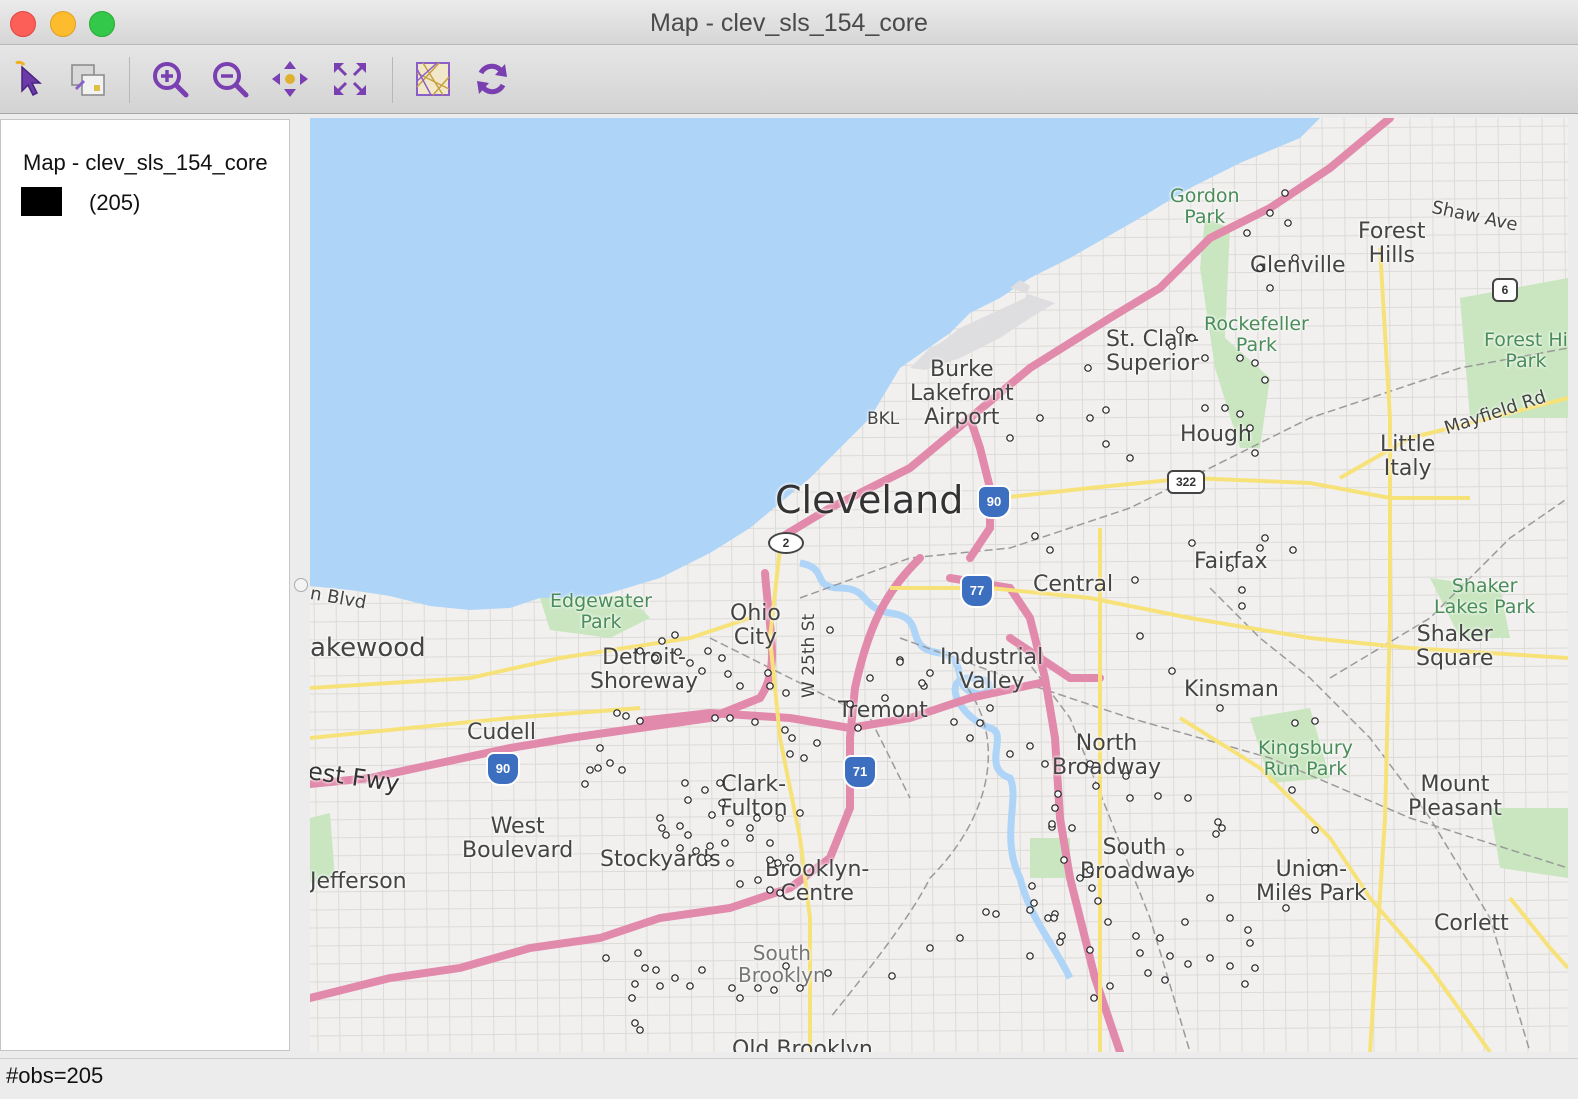 The height and width of the screenshot is (1099, 1578). Describe the element at coordinates (433, 79) in the screenshot. I see `basemap-button` at that location.